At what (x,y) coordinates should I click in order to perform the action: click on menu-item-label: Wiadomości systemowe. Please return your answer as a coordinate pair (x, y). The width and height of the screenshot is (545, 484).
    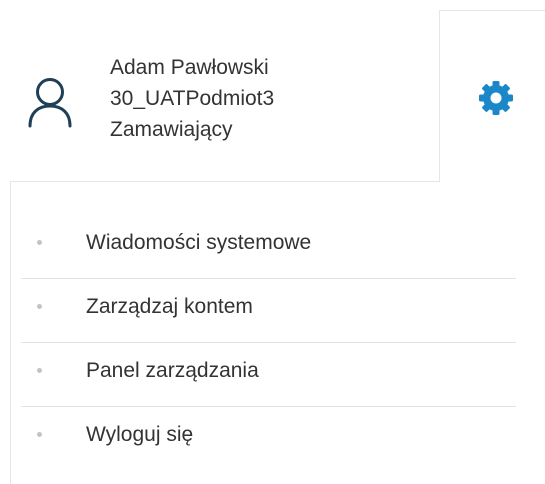
    Looking at the image, I should click on (199, 242).